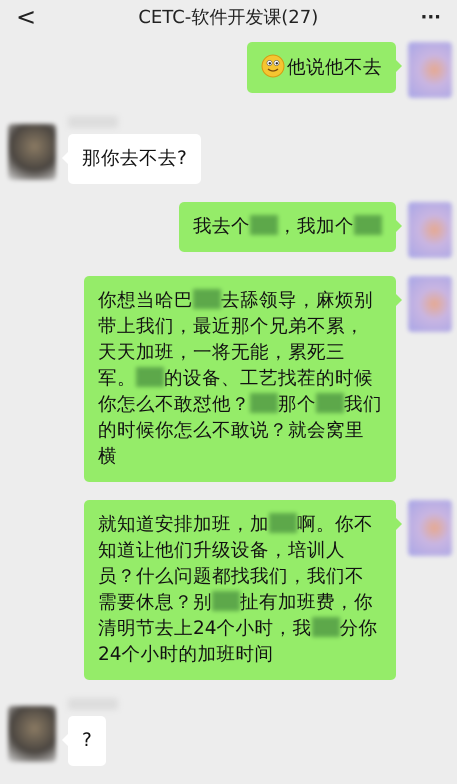 The height and width of the screenshot is (784, 457). I want to click on chat-title: CETC-软件开发课(27), so click(228, 17).